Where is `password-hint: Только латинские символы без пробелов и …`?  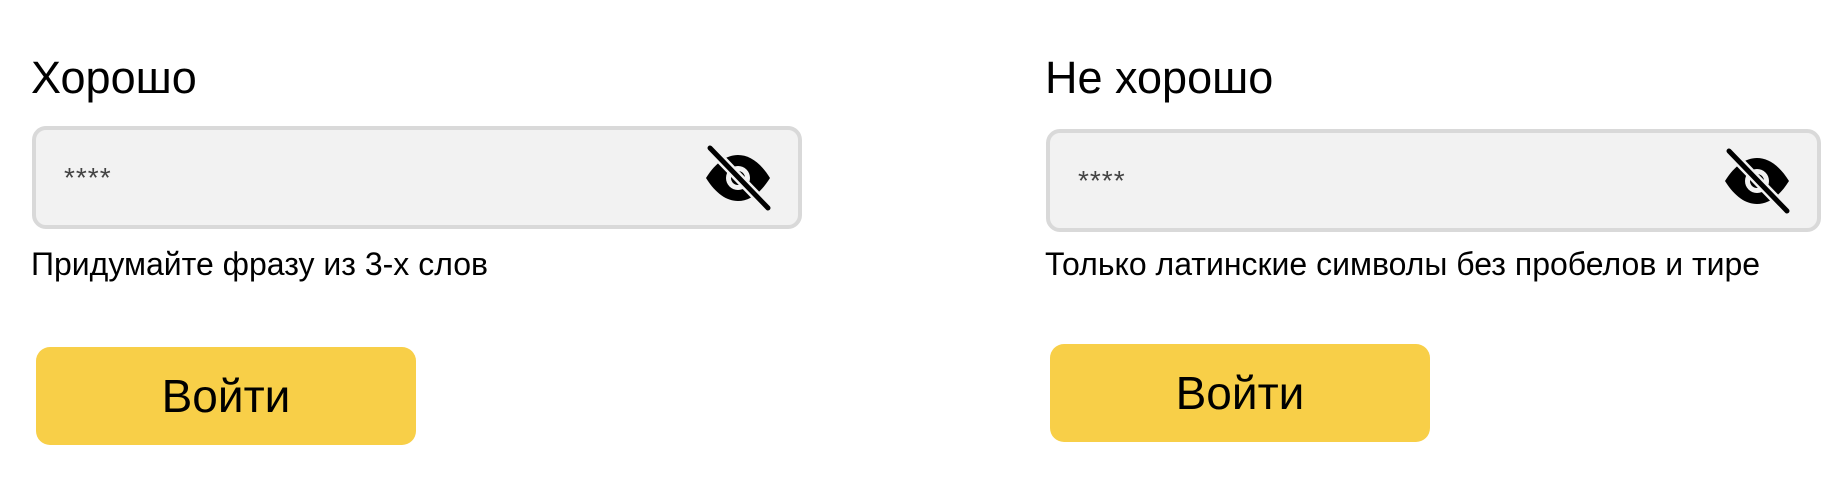 password-hint: Только латинские символы без пробелов и … is located at coordinates (1403, 264).